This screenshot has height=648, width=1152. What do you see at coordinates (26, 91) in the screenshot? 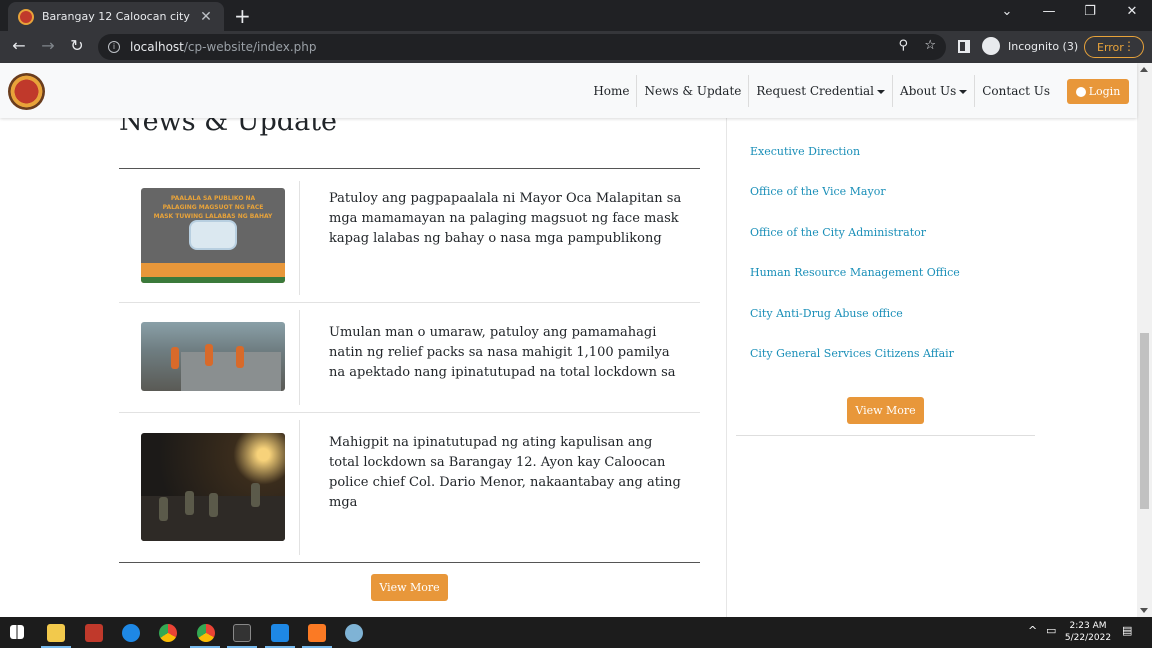
I see `barangay-logo` at bounding box center [26, 91].